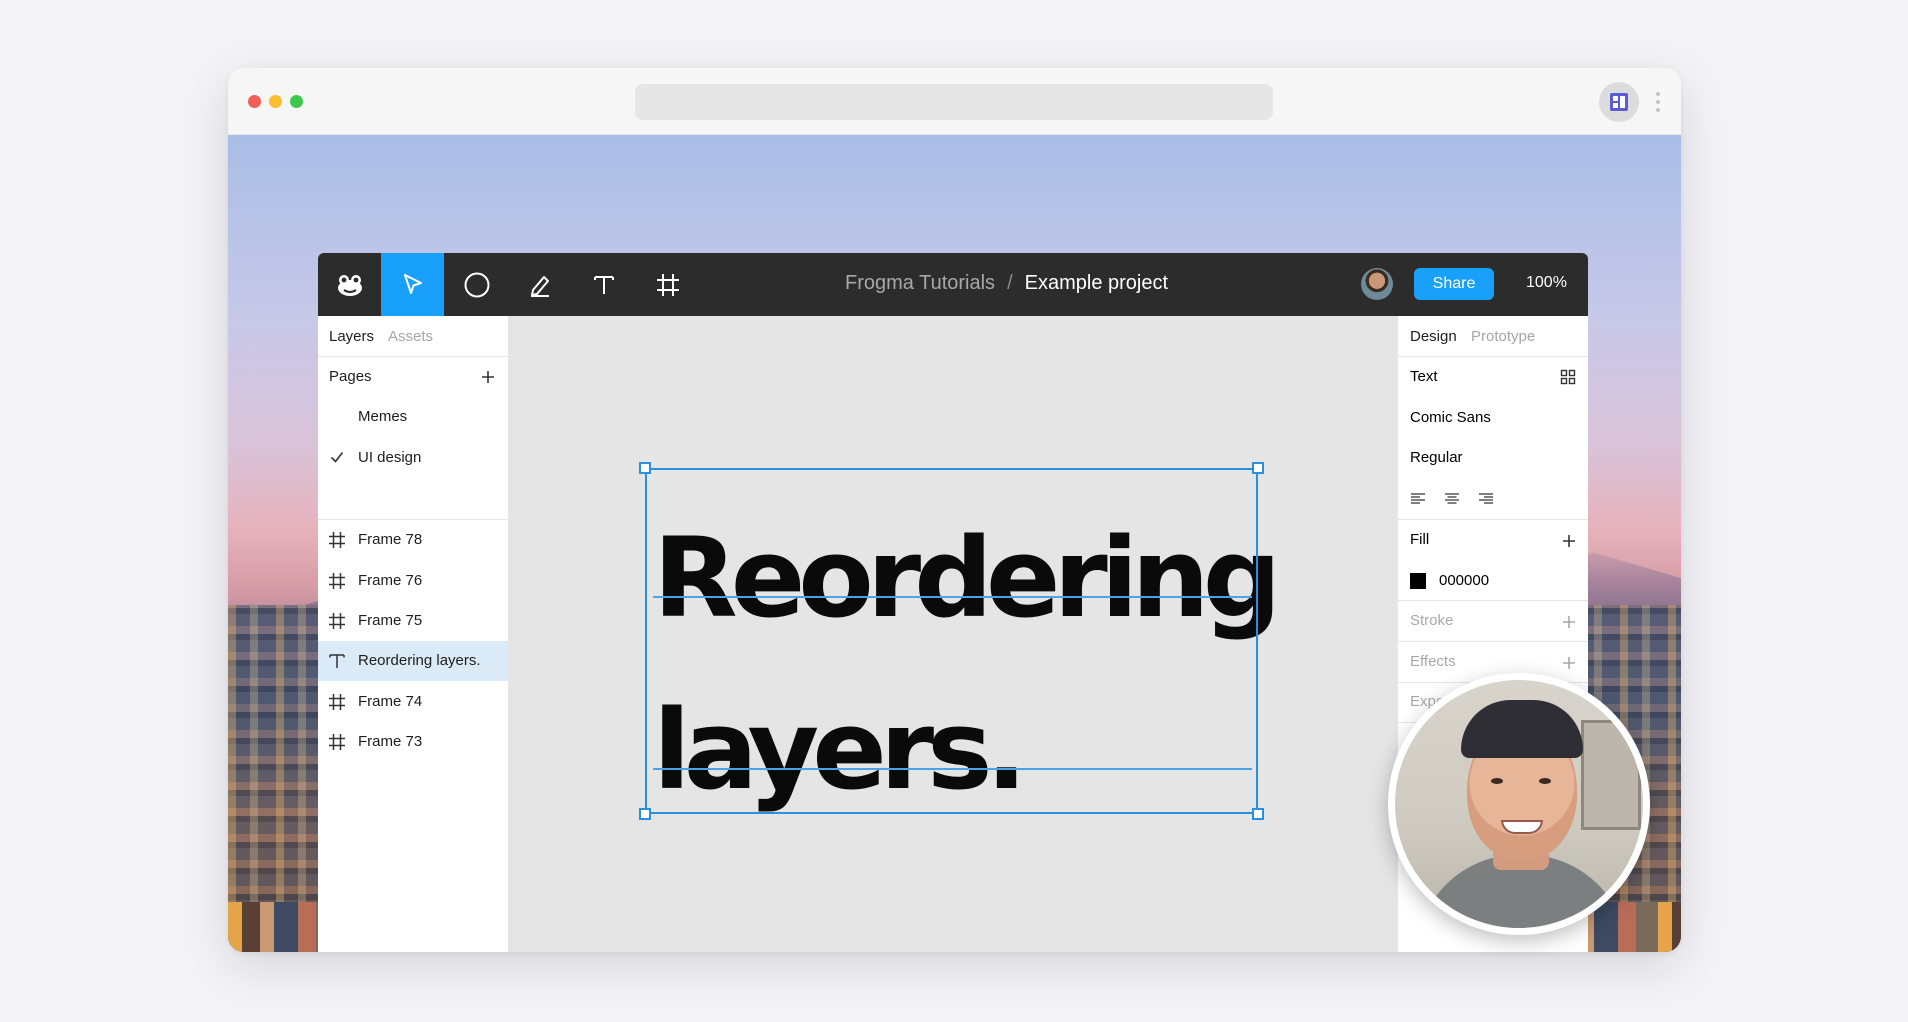 The image size is (1908, 1022). I want to click on cursor-arrow-icon, so click(412, 283).